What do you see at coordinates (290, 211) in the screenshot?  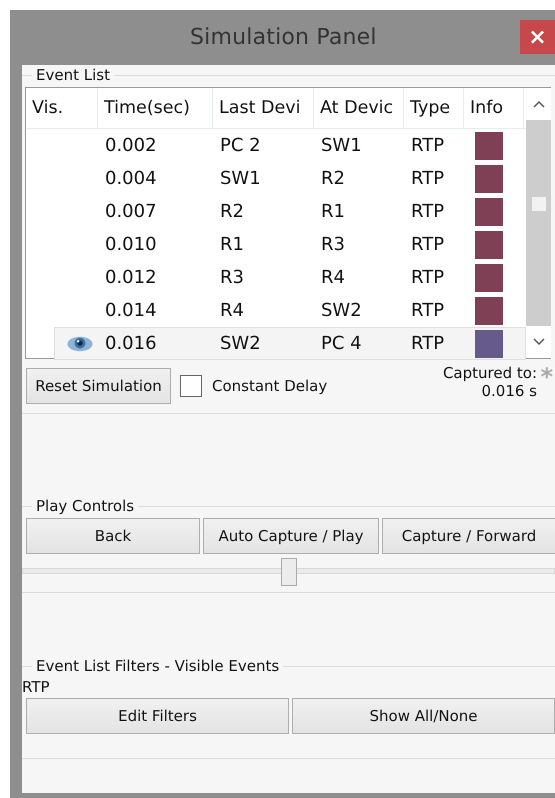 I see `event-row: 0.007 R2 R1 RTP` at bounding box center [290, 211].